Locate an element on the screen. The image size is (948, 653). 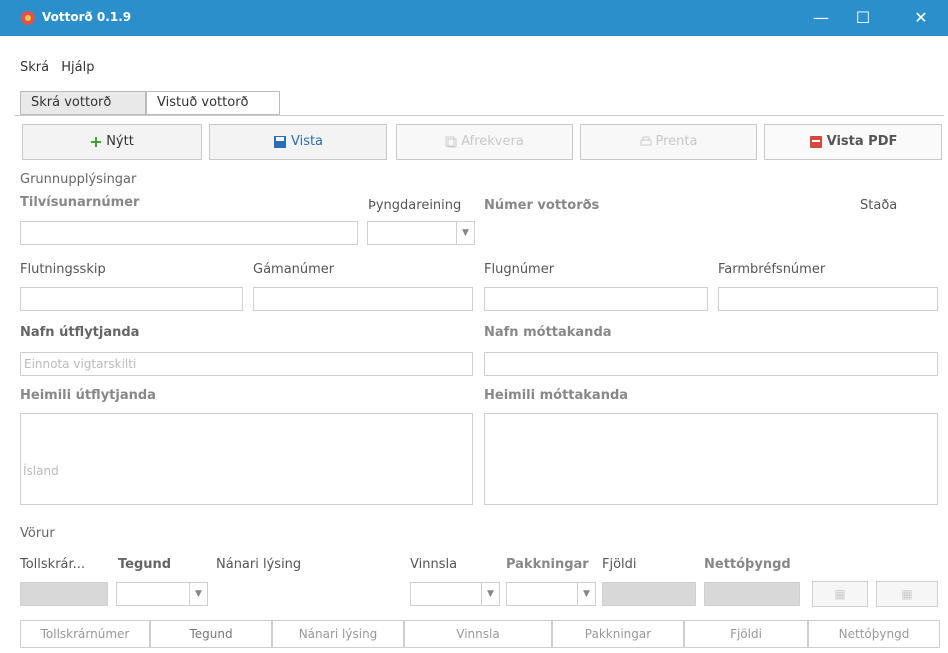
add-row-button: ▦ is located at coordinates (840, 594).